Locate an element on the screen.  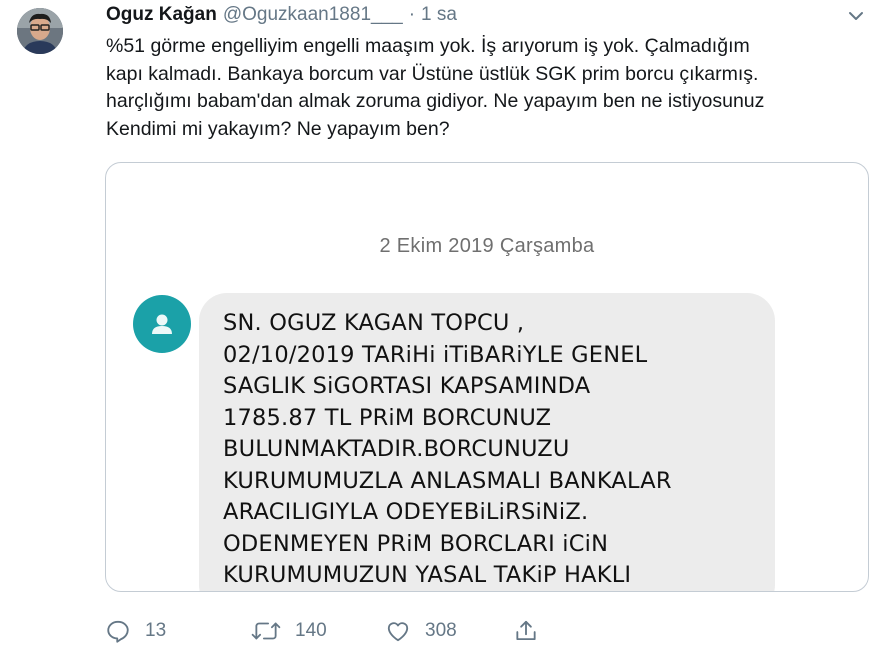
author-handle: @Oguzkaan1881___ is located at coordinates (313, 15).